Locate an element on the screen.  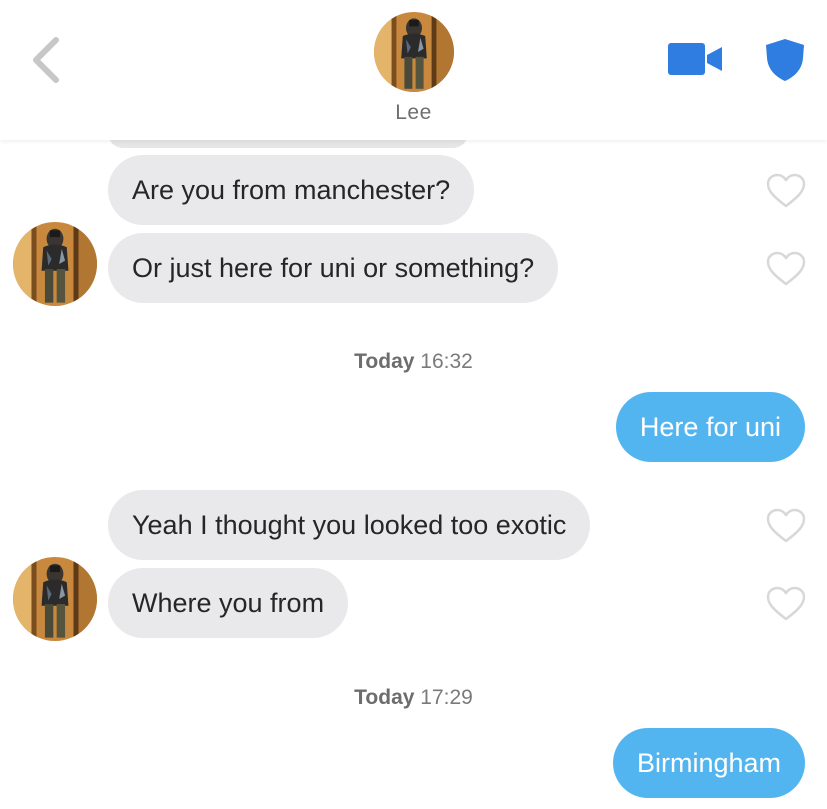
timestamp-time: 16:32 is located at coordinates (446, 361).